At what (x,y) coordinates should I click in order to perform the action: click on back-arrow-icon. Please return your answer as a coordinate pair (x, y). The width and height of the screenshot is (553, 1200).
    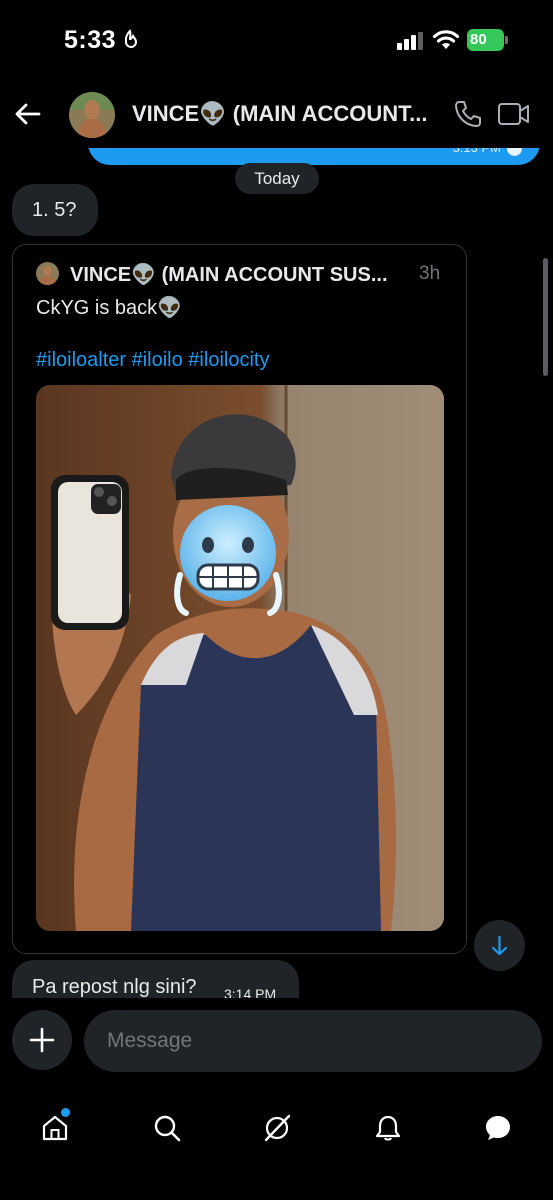
    Looking at the image, I should click on (28, 114).